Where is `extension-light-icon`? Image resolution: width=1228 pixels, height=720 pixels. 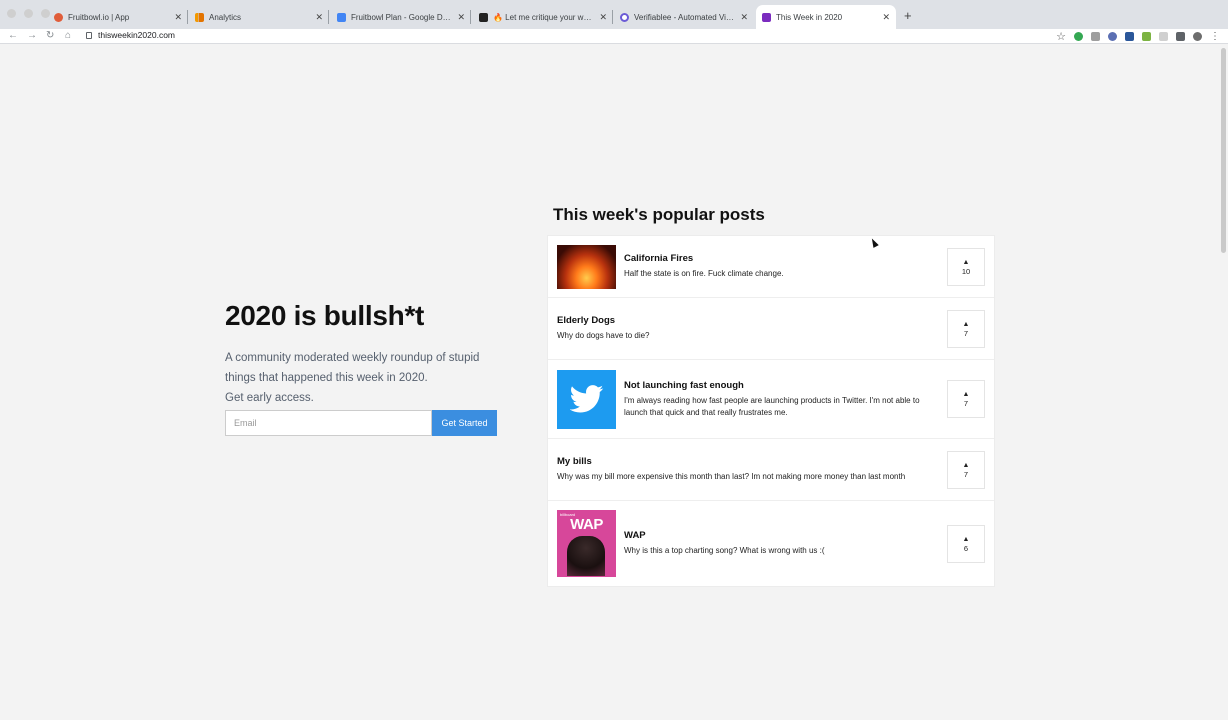
extension-light-icon is located at coordinates (1163, 36).